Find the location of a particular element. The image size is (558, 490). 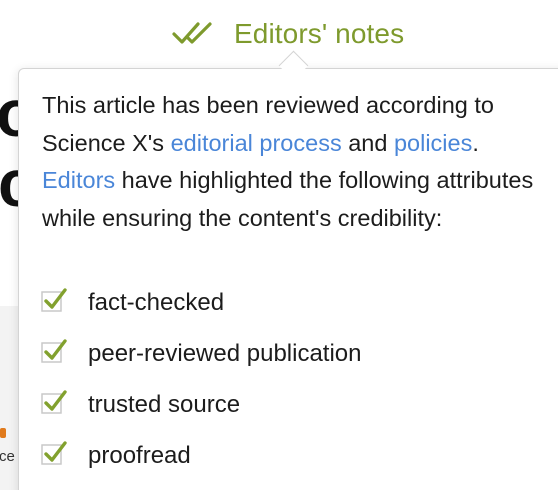

attribute-label: trusted source is located at coordinates (164, 404).